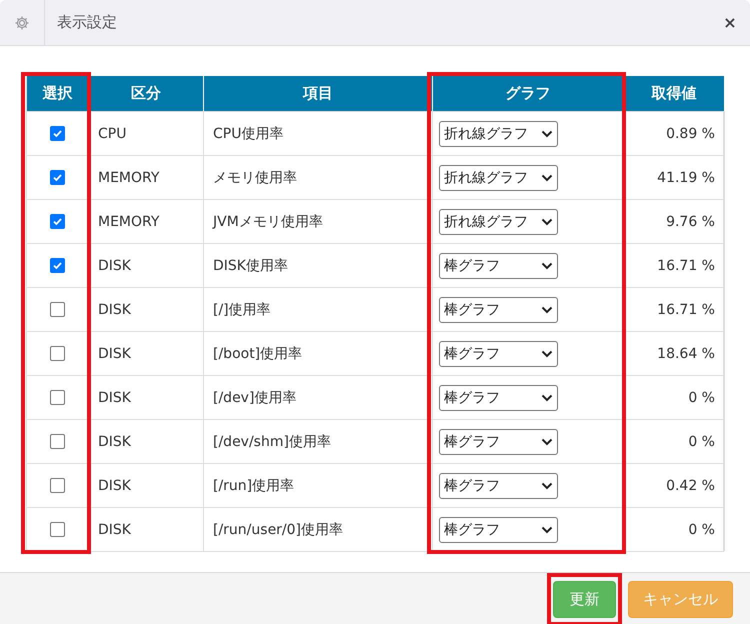  What do you see at coordinates (257, 353) in the screenshot?
I see `item-cell: [/boot]使用率` at bounding box center [257, 353].